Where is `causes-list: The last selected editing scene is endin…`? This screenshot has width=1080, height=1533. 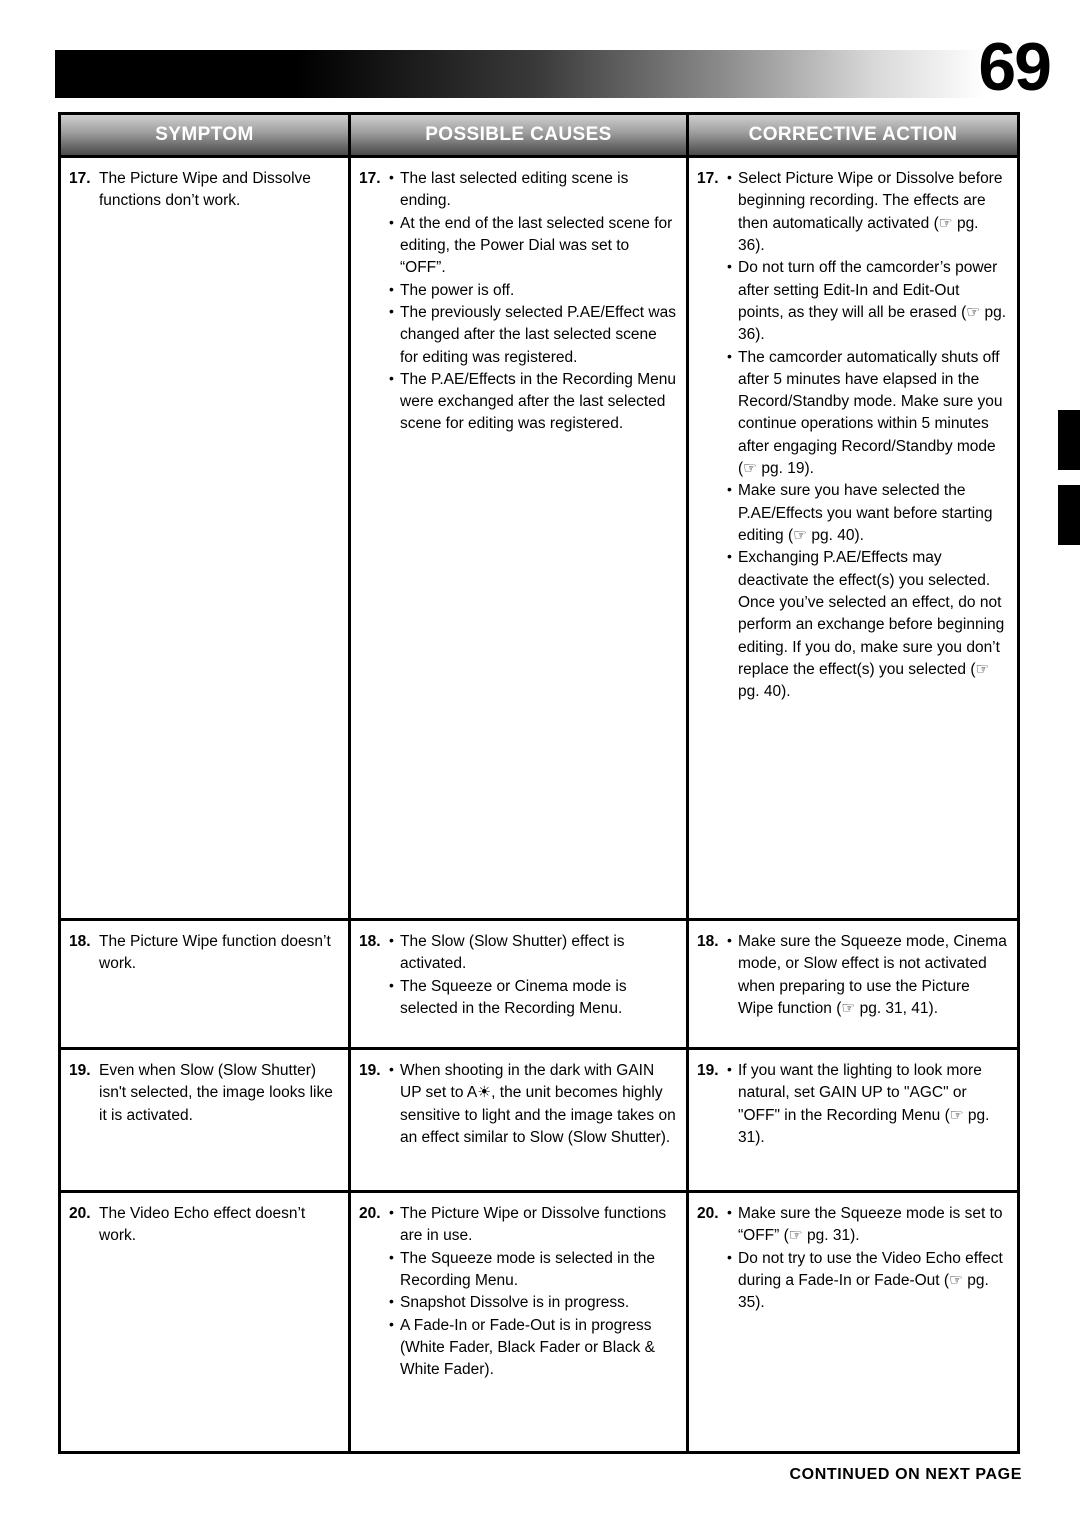 causes-list: The last selected editing scene is endin… is located at coordinates (533, 301).